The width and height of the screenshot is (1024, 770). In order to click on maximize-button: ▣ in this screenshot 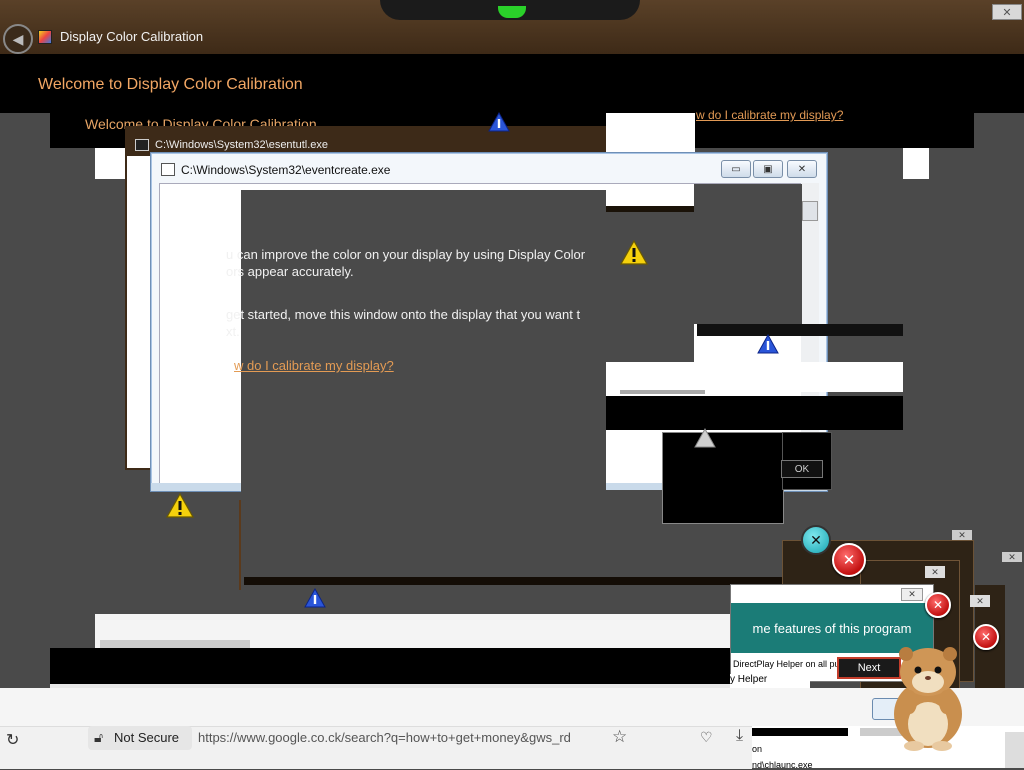, I will do `click(768, 169)`.